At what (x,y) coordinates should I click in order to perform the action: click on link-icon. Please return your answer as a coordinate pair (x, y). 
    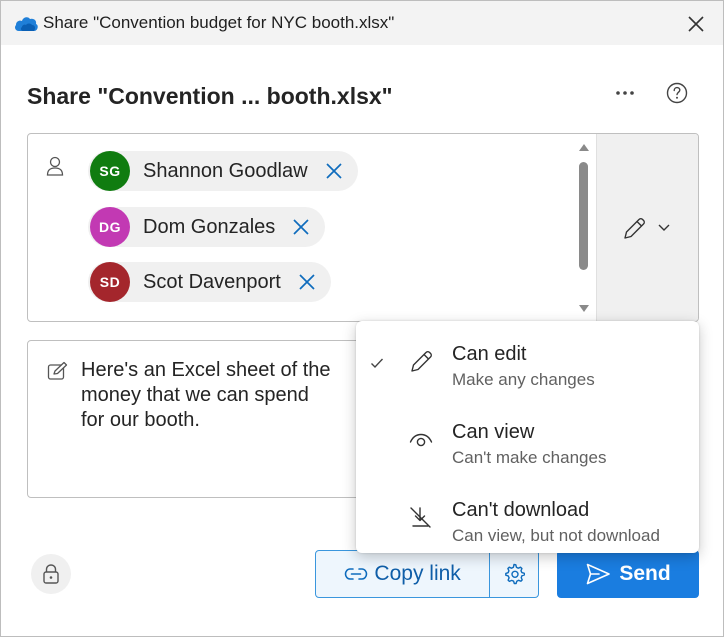
    Looking at the image, I should click on (356, 574).